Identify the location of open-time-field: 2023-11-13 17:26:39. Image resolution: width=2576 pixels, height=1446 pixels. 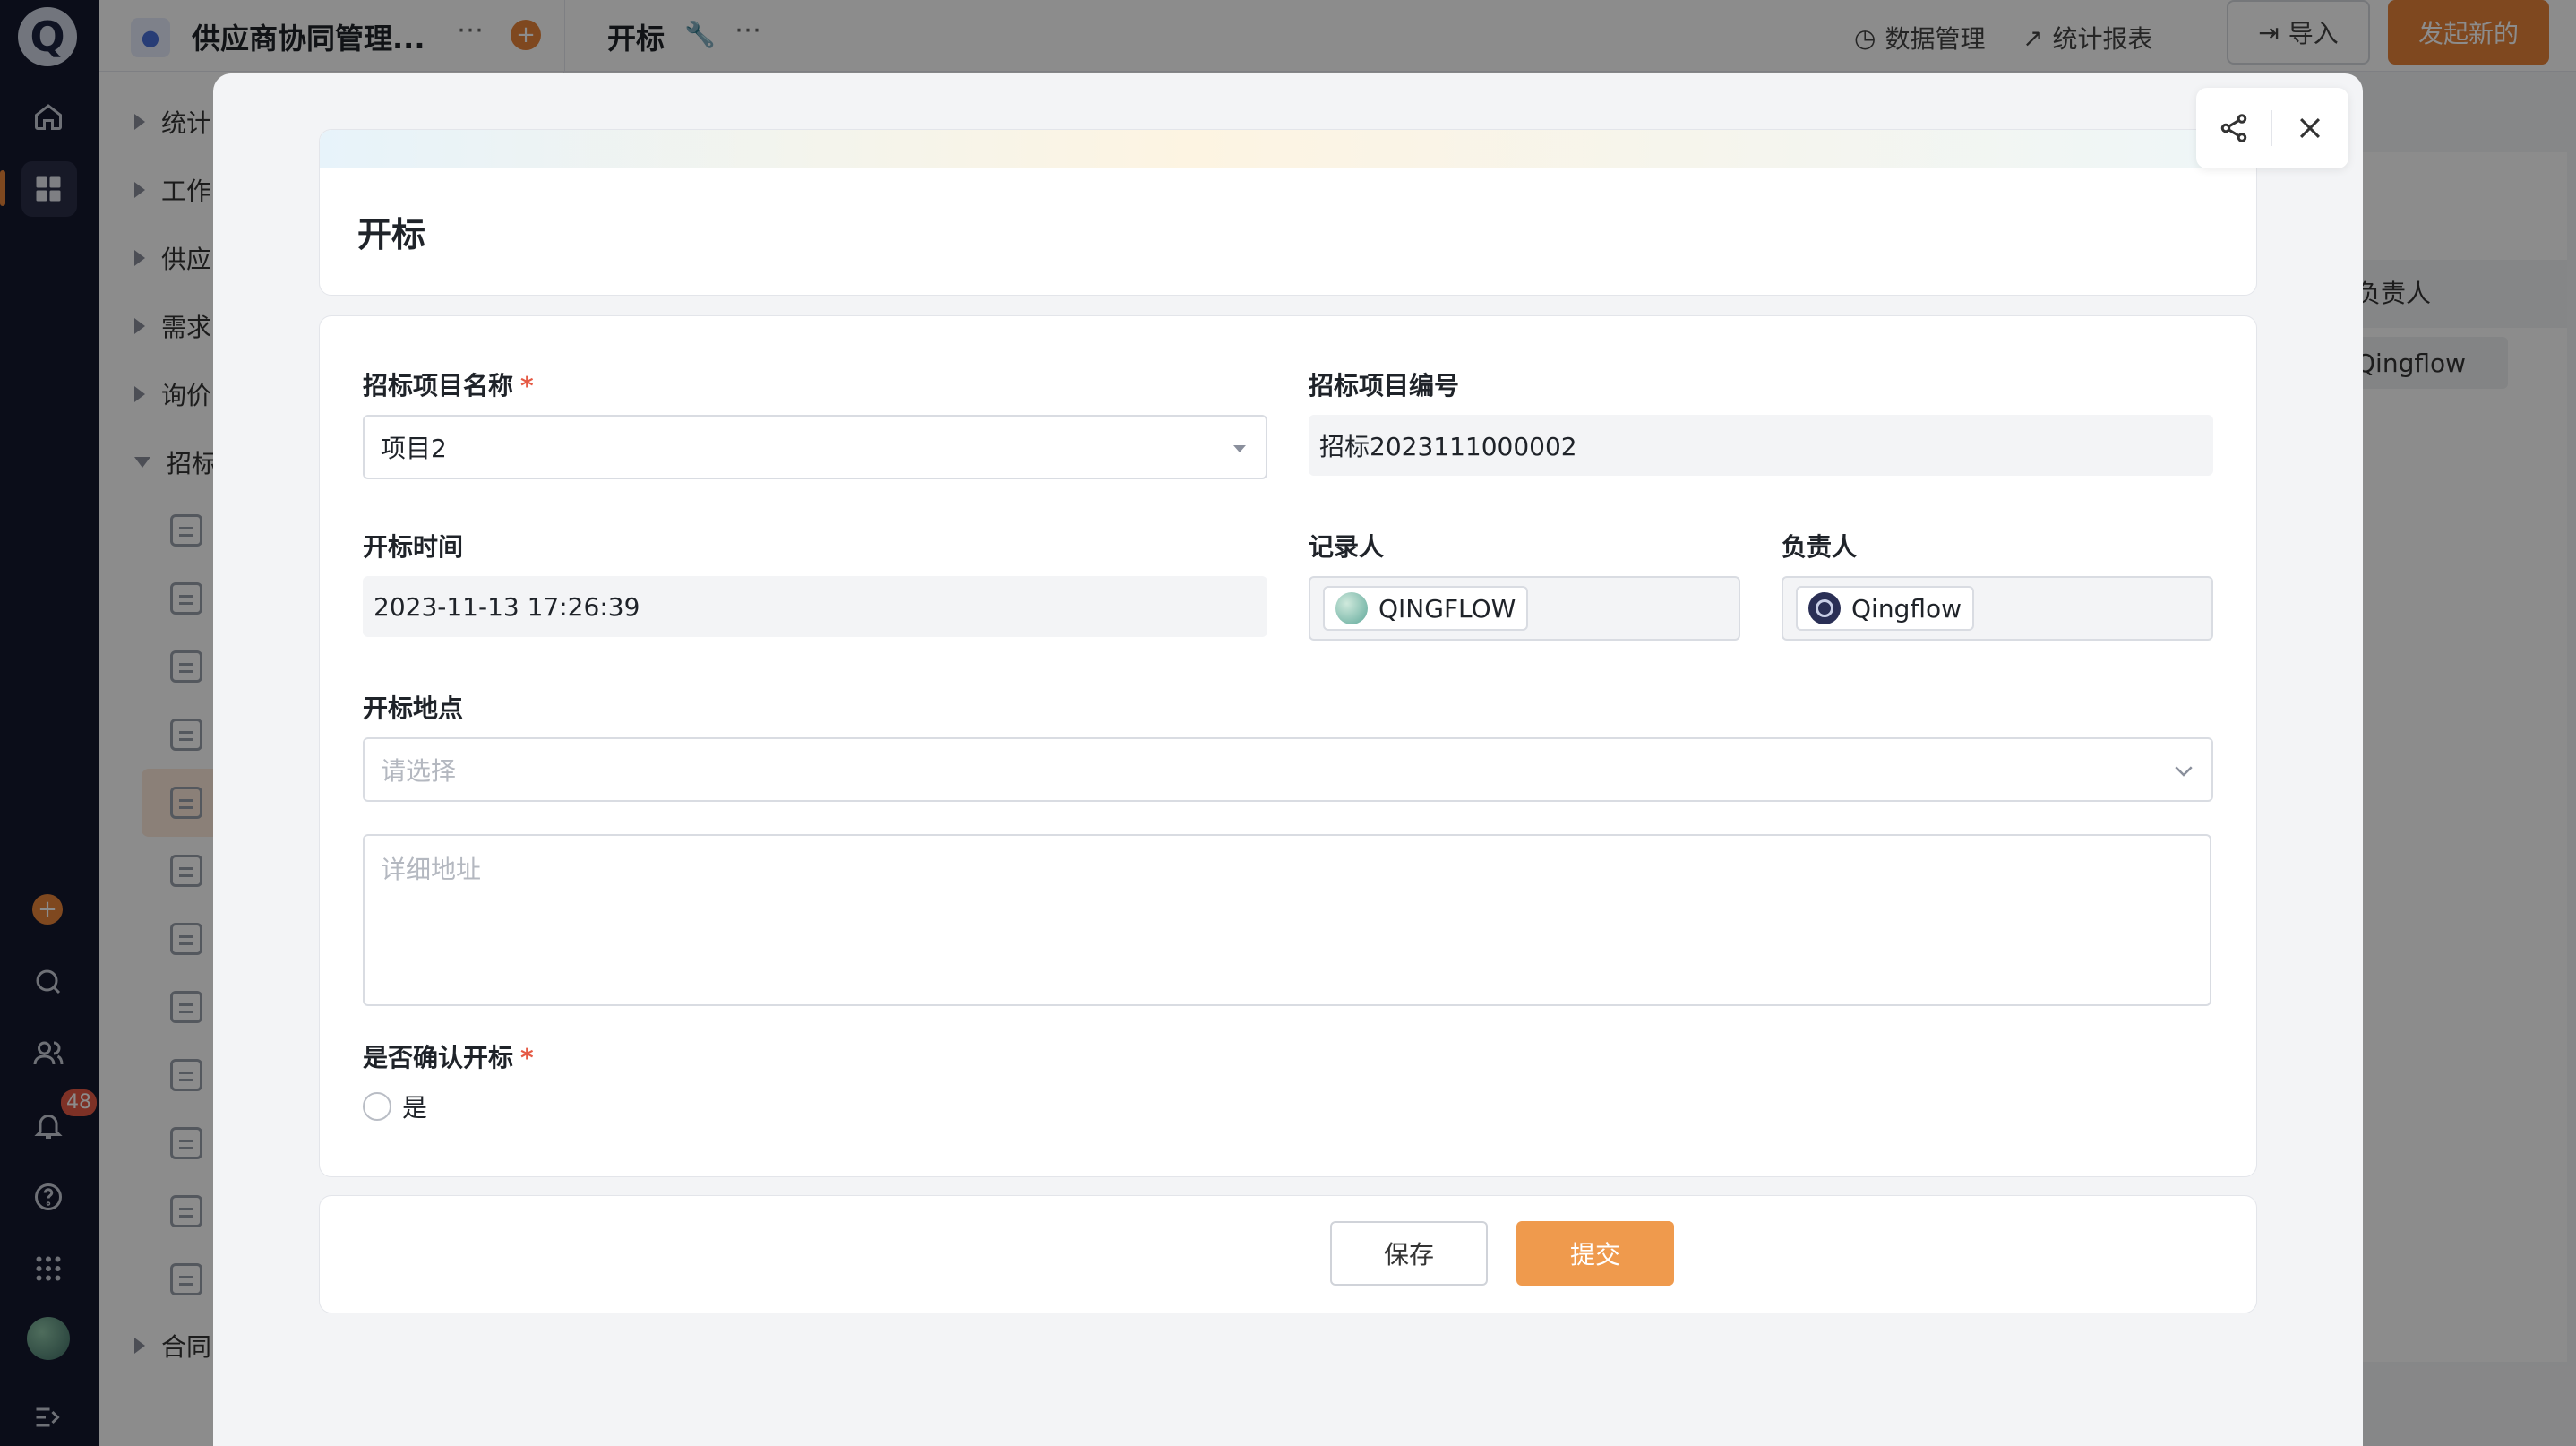
(815, 606).